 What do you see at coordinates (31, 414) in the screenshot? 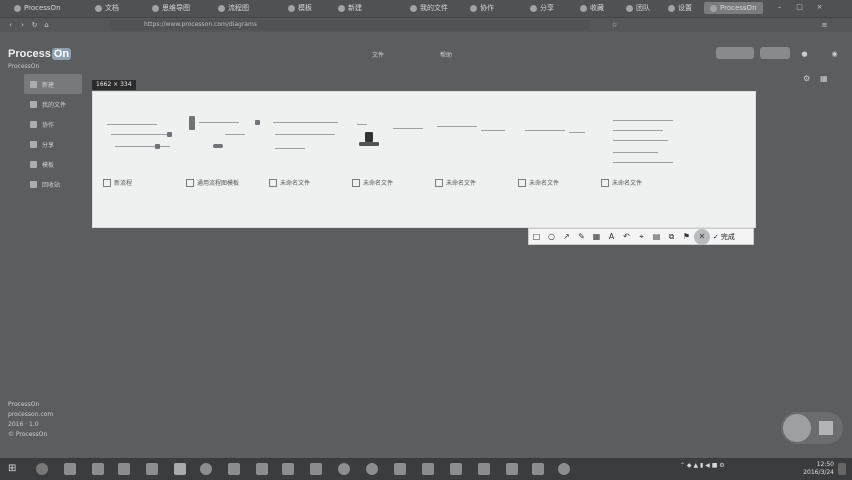
I see `footer-line: processon.com` at bounding box center [31, 414].